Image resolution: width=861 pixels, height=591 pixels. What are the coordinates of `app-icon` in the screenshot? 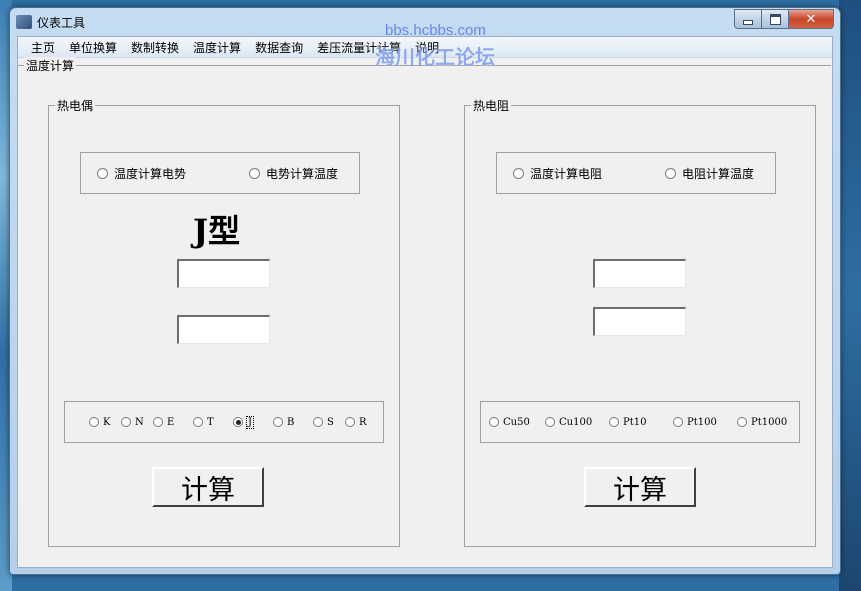 It's located at (24, 22).